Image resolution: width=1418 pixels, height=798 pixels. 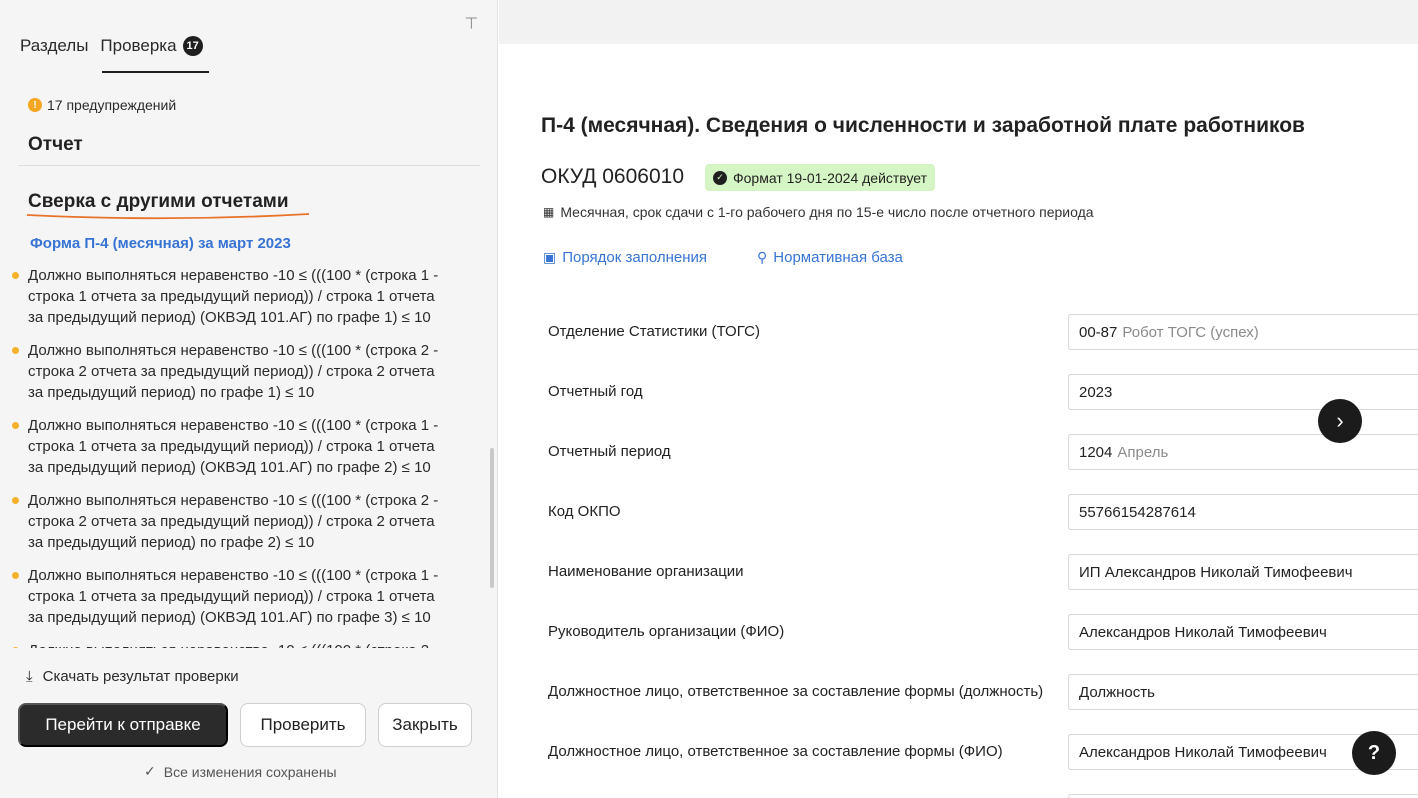 I want to click on head-field: Александров Николай Тимофеевич, so click(x=1243, y=632).